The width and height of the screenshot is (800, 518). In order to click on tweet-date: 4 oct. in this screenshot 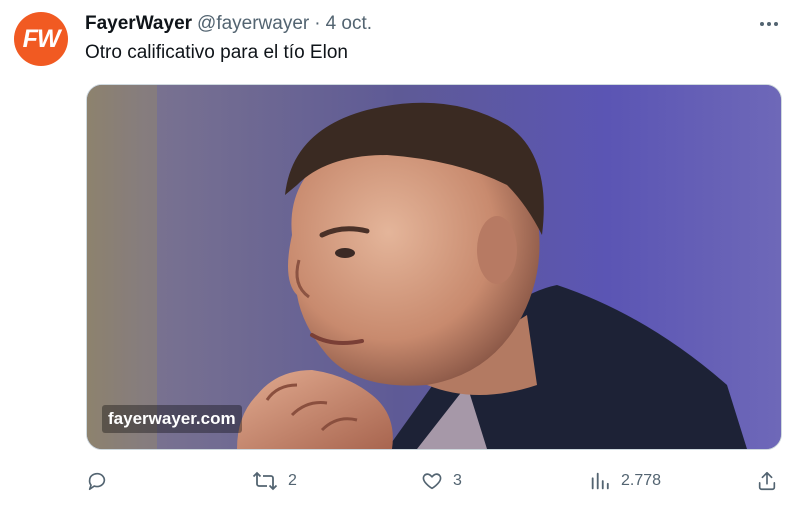, I will do `click(349, 24)`.